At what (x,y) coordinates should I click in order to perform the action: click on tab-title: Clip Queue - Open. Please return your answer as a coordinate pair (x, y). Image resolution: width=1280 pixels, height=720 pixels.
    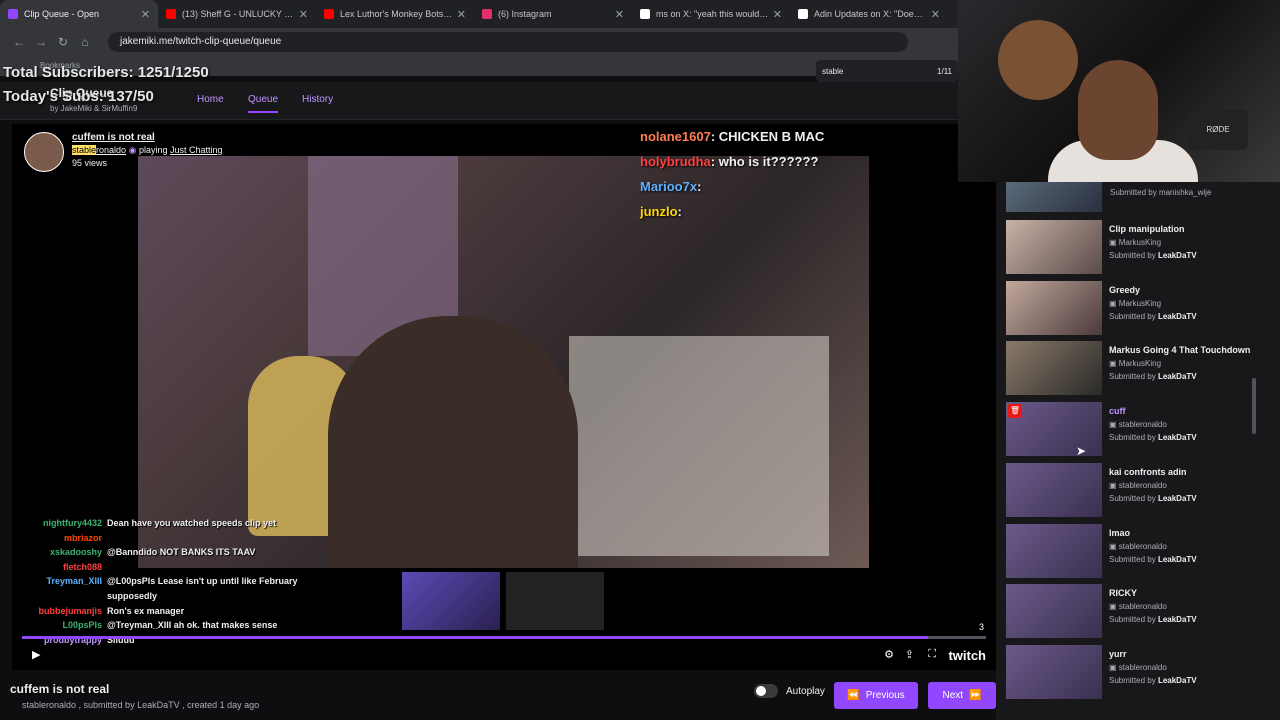
    Looking at the image, I should click on (62, 14).